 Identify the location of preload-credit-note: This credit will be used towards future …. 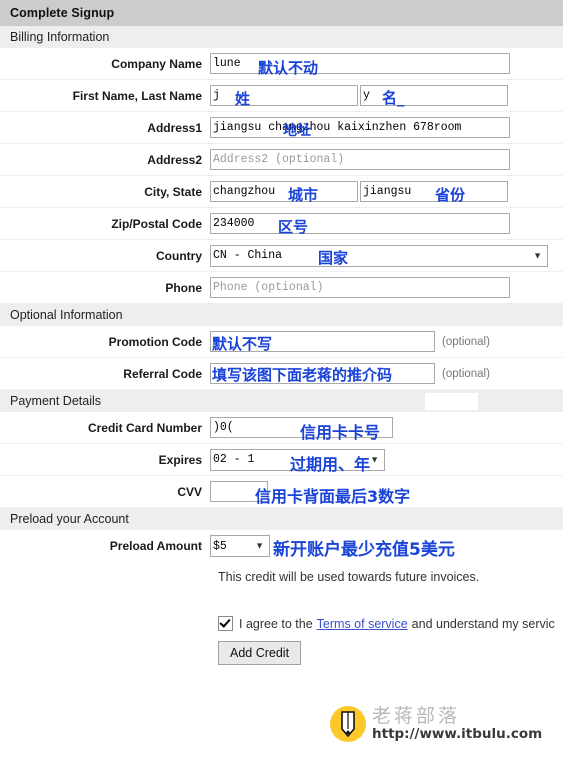
(349, 577).